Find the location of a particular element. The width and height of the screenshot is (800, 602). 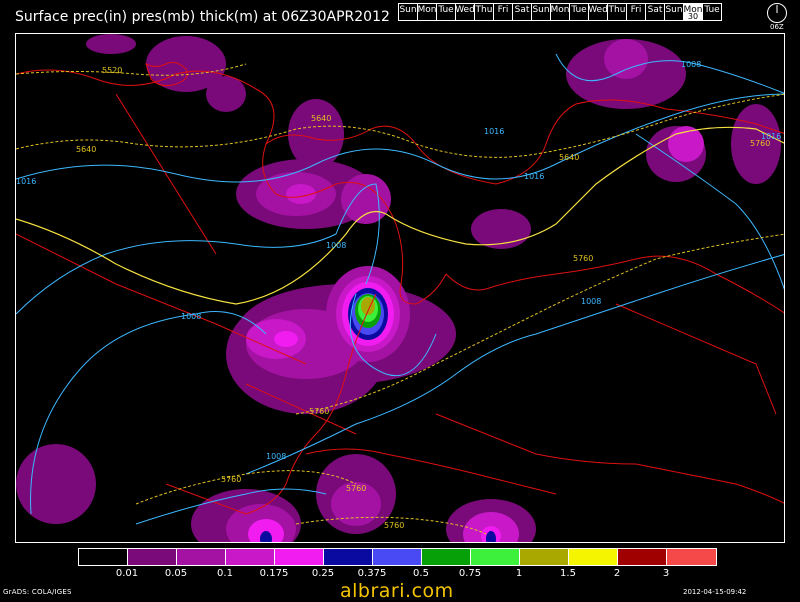

legend-label: 0.05 is located at coordinates (176, 573).